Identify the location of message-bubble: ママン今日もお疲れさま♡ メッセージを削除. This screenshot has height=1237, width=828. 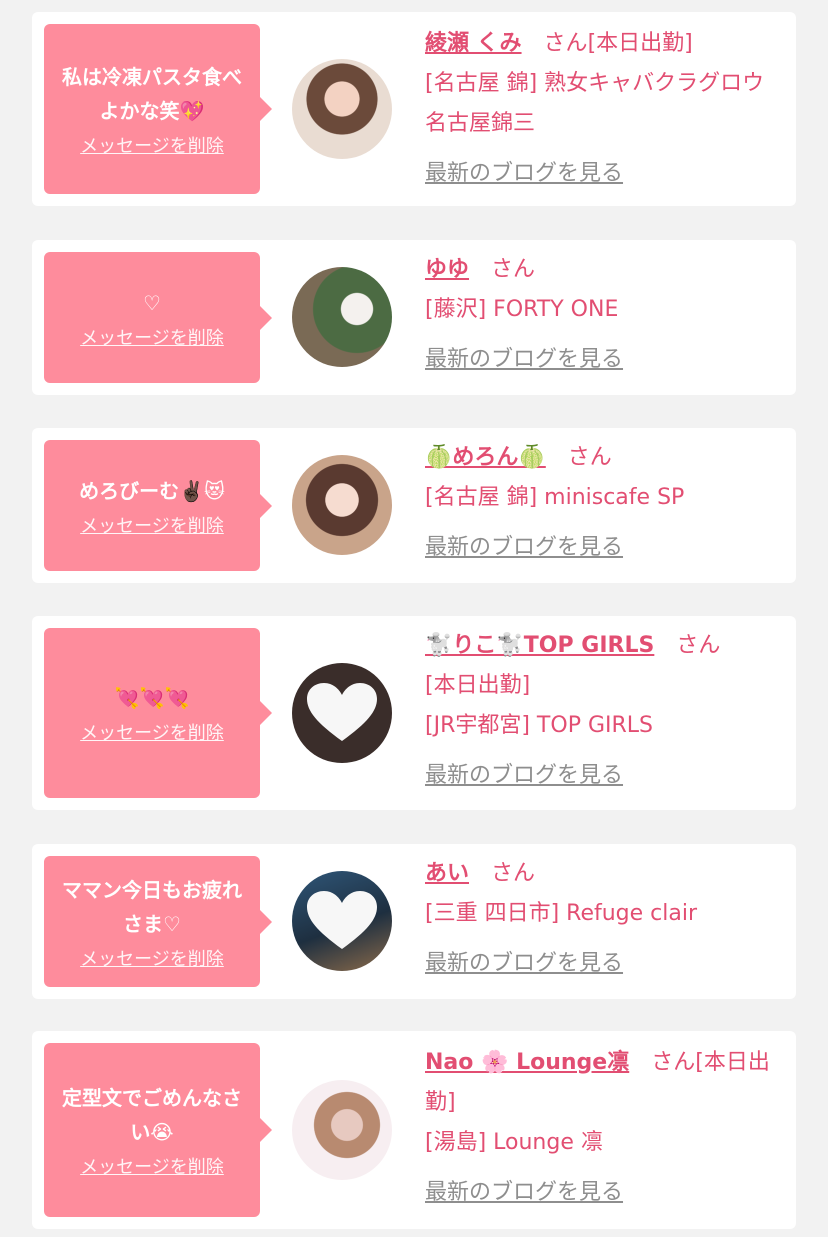
(158, 921).